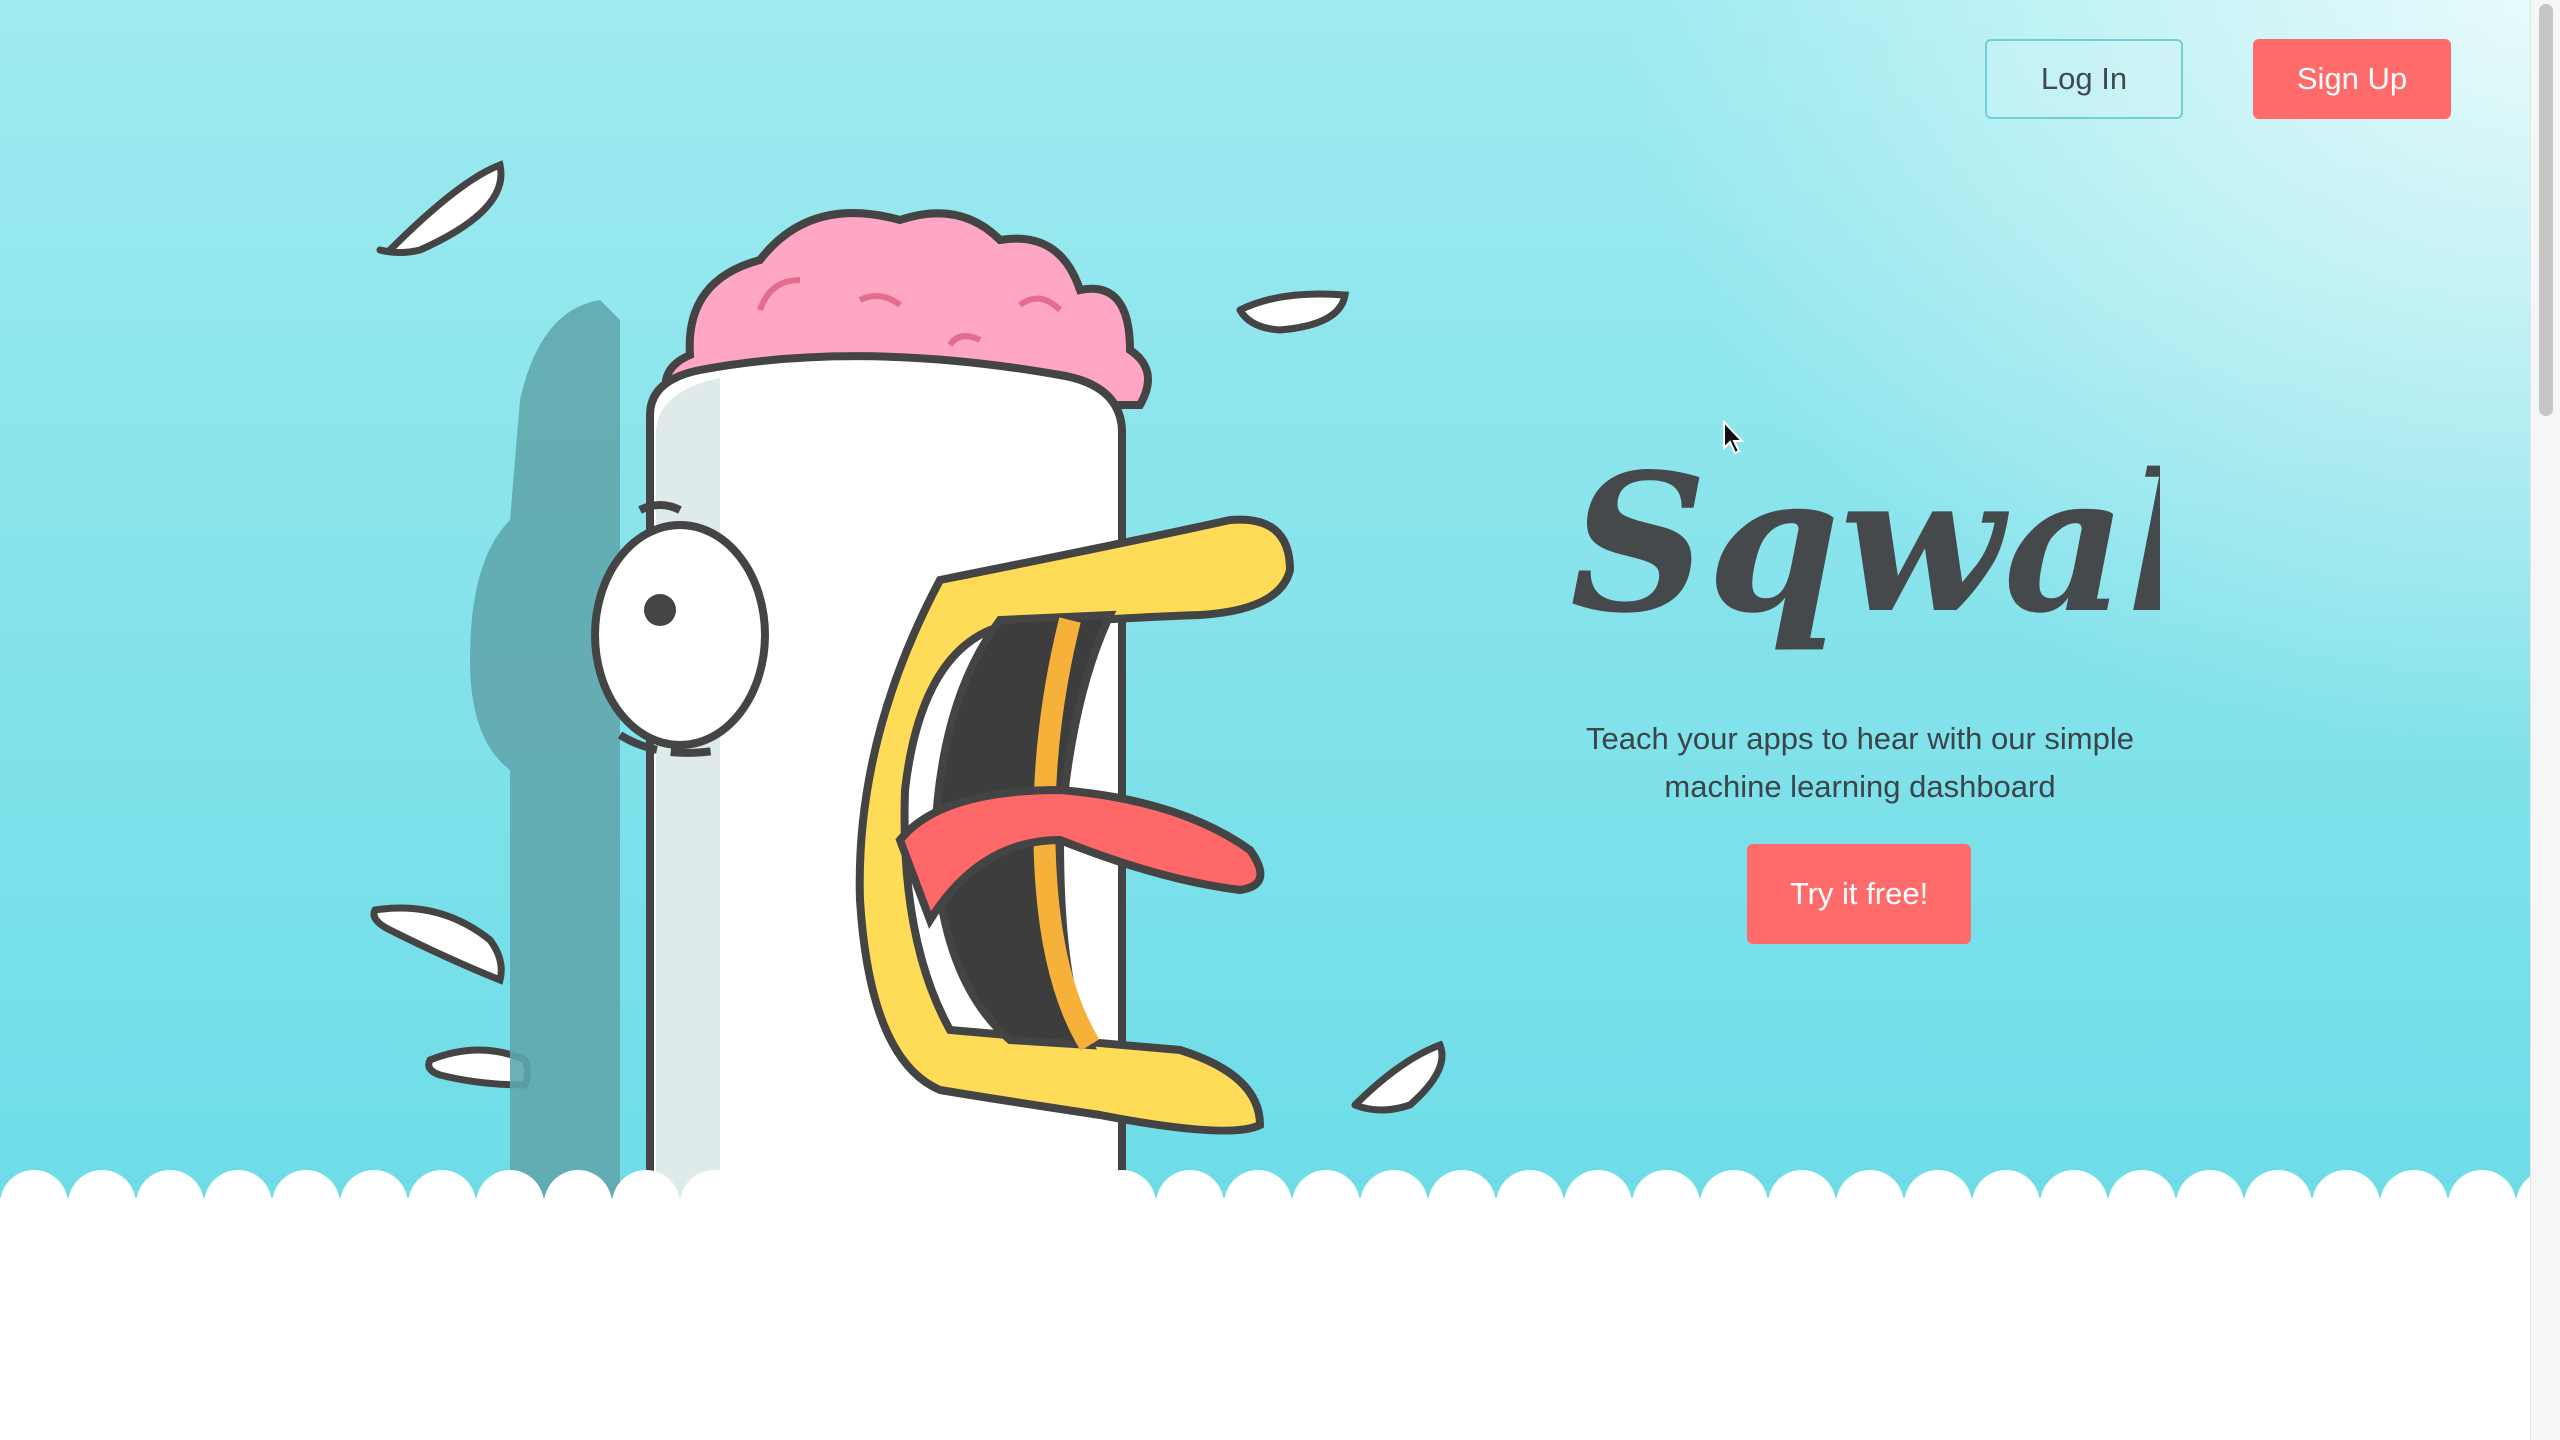 Image resolution: width=2560 pixels, height=1440 pixels. Describe the element at coordinates (2352, 79) in the screenshot. I see `signup-button: Sign Up` at that location.